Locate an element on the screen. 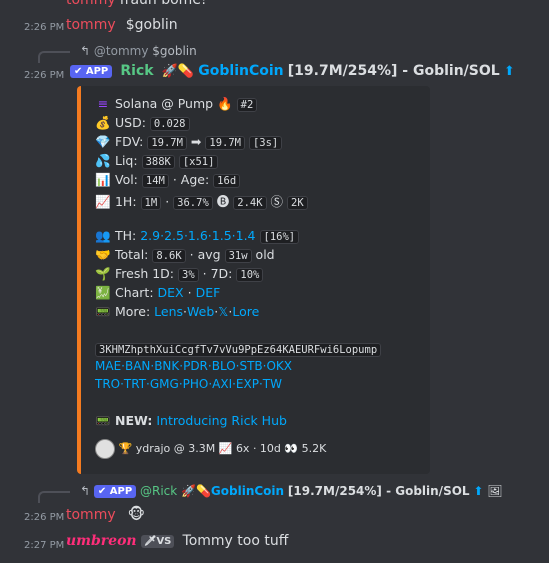  buy-icon: 🅑 is located at coordinates (223, 201).